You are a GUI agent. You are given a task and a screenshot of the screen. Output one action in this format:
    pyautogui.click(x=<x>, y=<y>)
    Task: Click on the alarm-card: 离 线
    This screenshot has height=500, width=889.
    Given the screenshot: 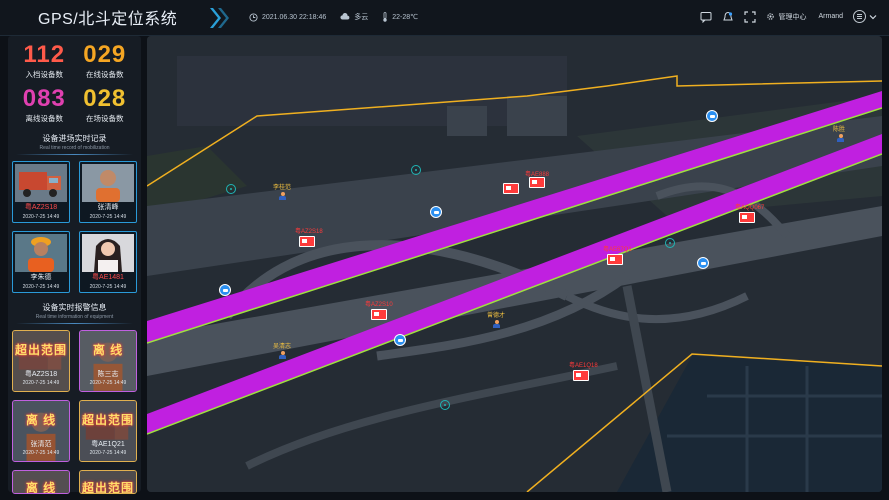 What is the action you would take?
    pyautogui.click(x=41, y=482)
    